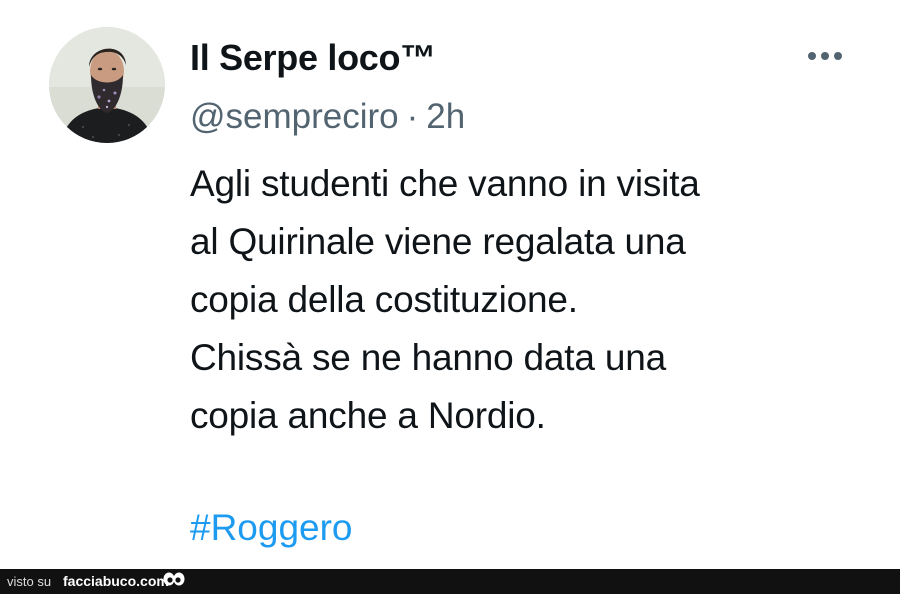 This screenshot has height=596, width=900. Describe the element at coordinates (445, 183) in the screenshot. I see `tweet-text-line: Agli studenti che vanno in visita` at that location.